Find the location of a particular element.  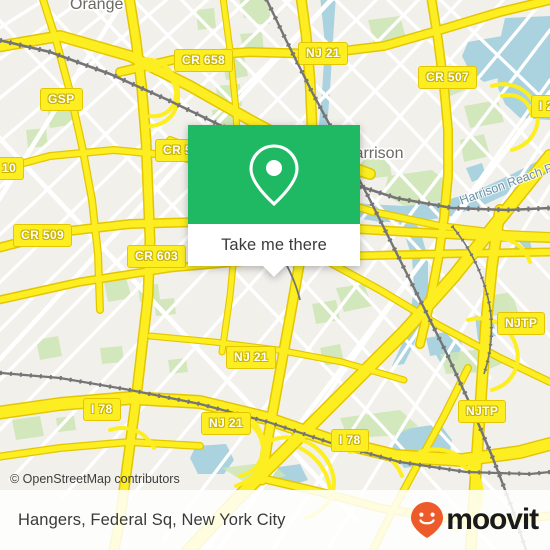

road-shield: 10 is located at coordinates (12, 168).